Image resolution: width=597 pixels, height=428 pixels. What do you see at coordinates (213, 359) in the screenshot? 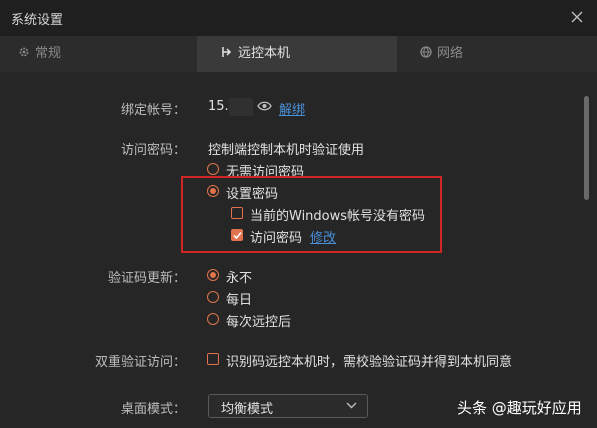
I see `double-verify-checkbox` at bounding box center [213, 359].